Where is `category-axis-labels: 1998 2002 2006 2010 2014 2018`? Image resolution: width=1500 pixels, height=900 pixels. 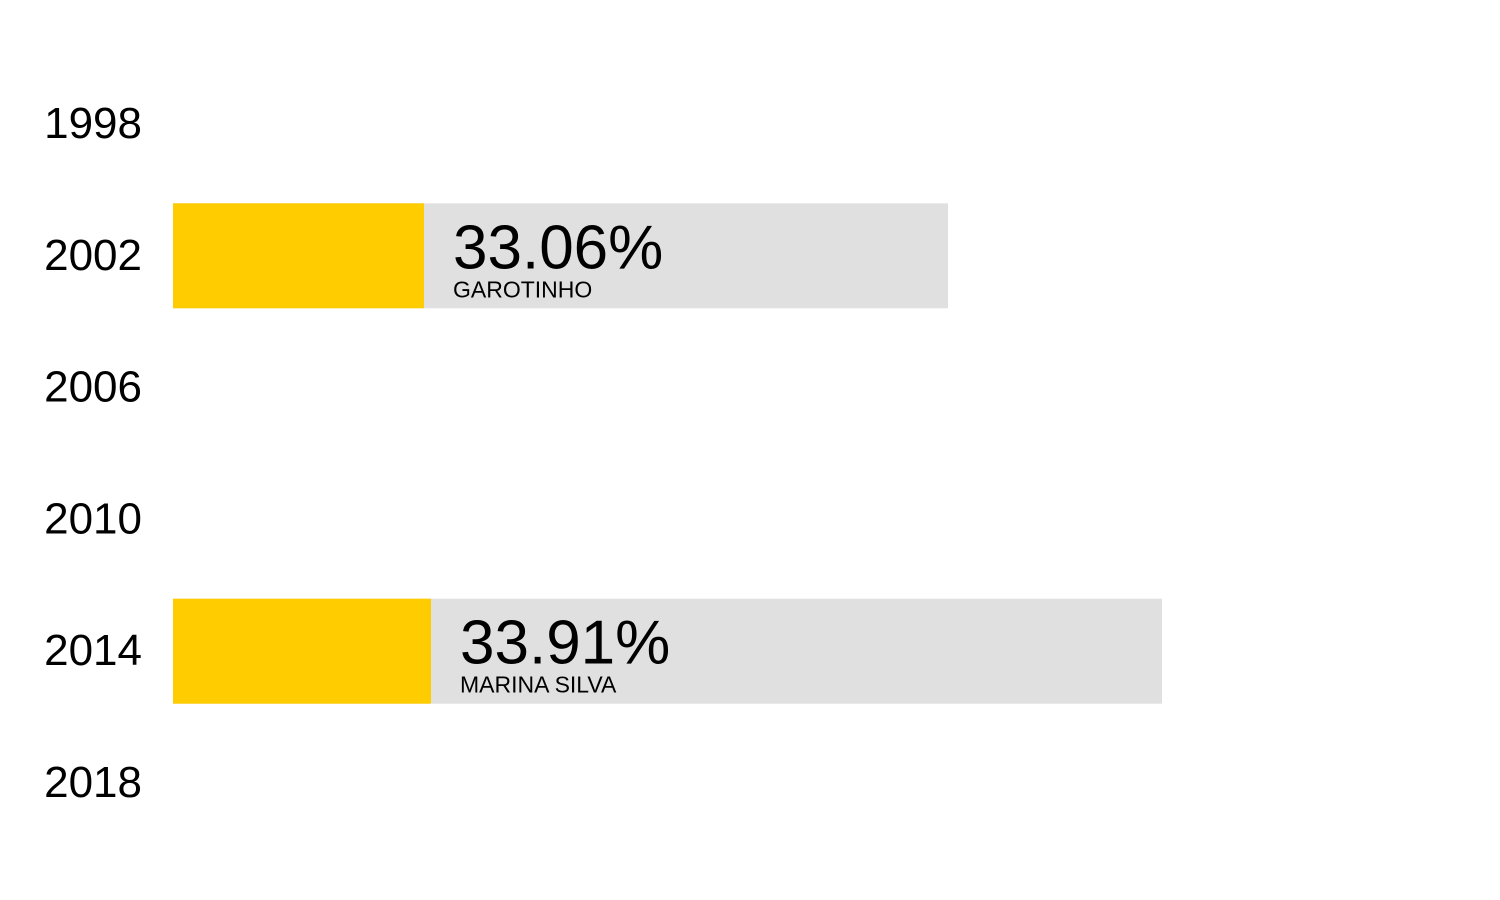 category-axis-labels: 1998 2002 2006 2010 2014 2018 is located at coordinates (93, 453).